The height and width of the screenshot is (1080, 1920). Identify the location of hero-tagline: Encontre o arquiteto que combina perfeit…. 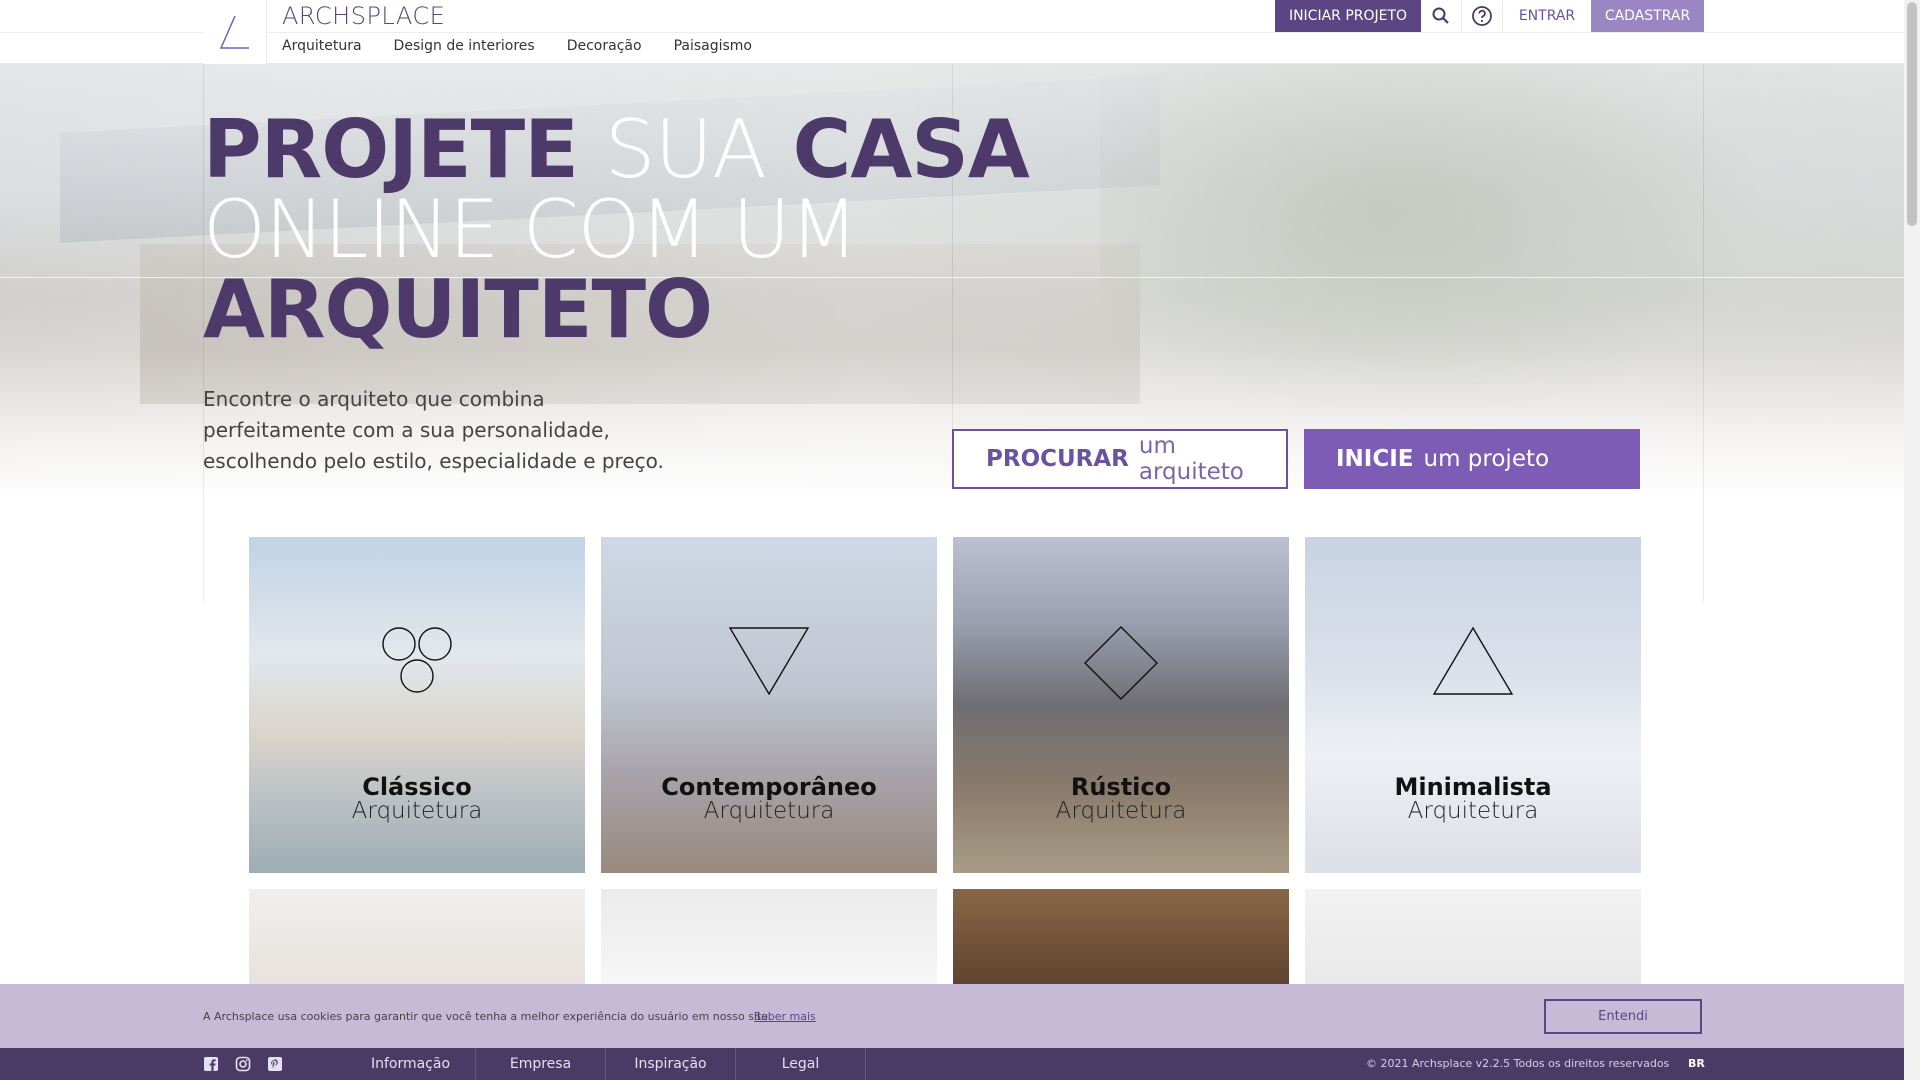
(433, 430).